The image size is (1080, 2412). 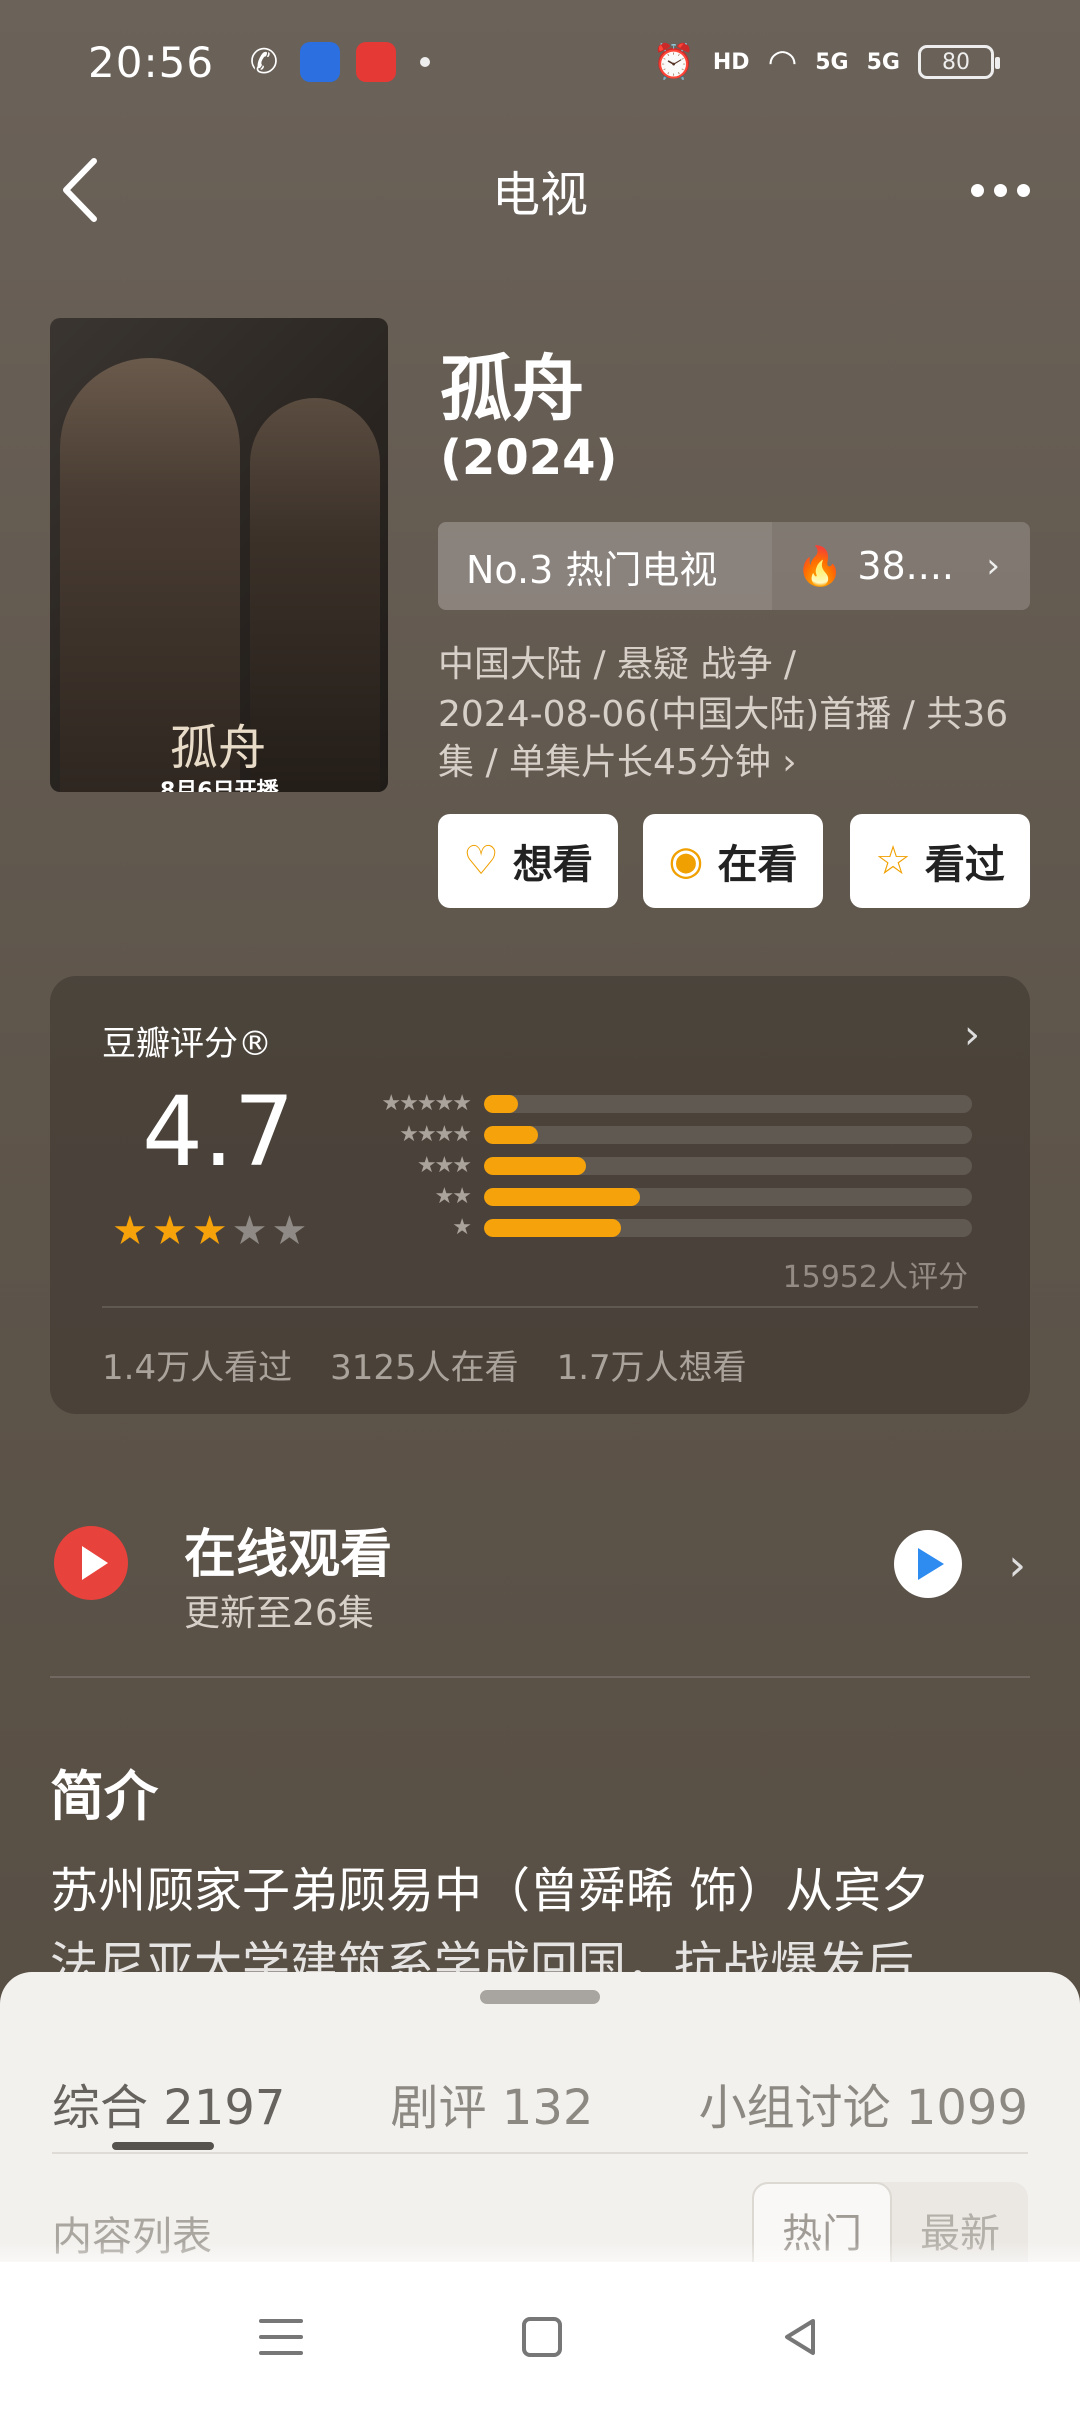 I want to click on rating-distribution-row: ★★, so click(x=664, y=1196).